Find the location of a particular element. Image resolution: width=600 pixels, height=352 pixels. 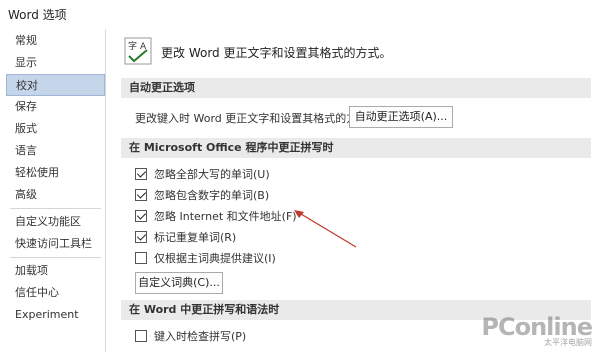

sidebar-item-save: 保存 is located at coordinates (55, 107).